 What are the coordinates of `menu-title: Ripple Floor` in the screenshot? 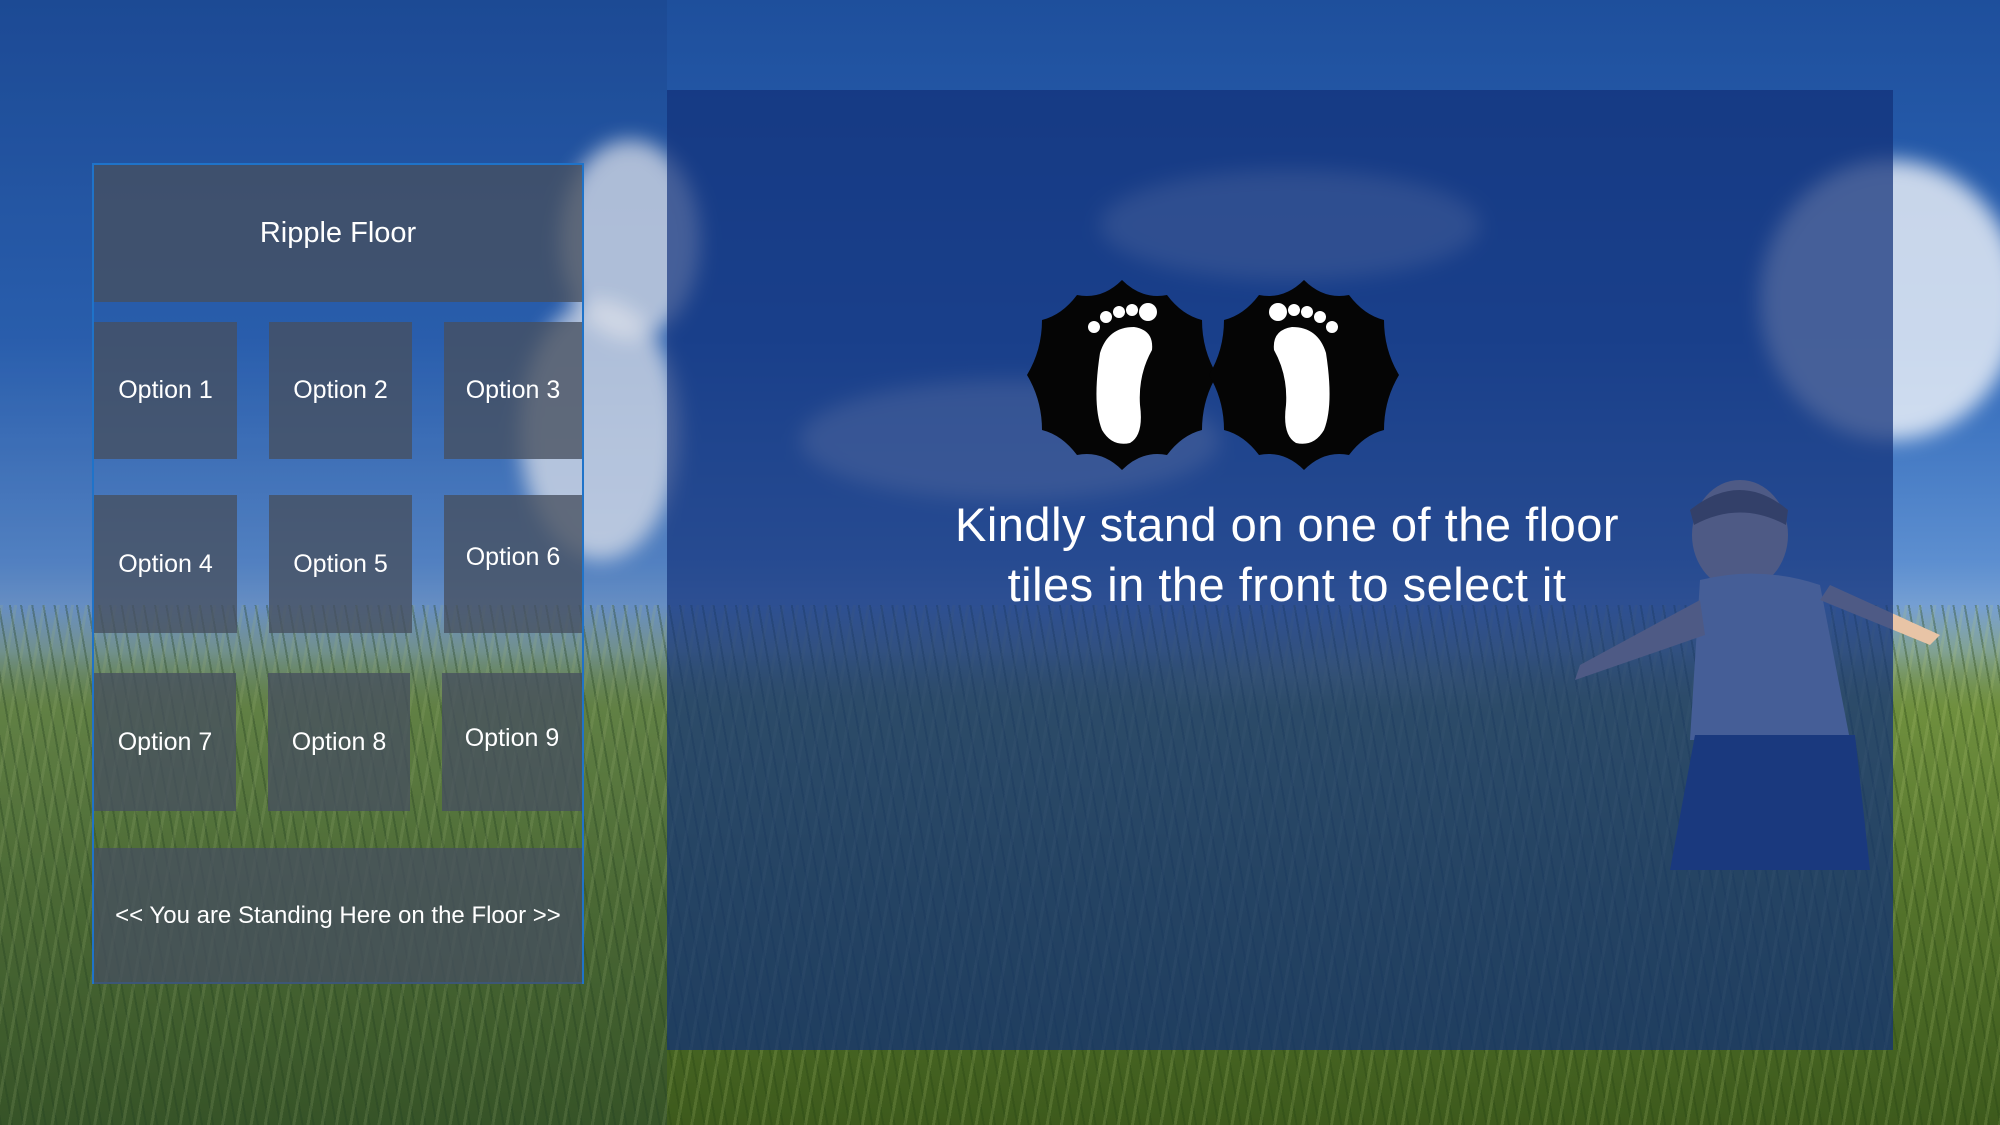 It's located at (338, 233).